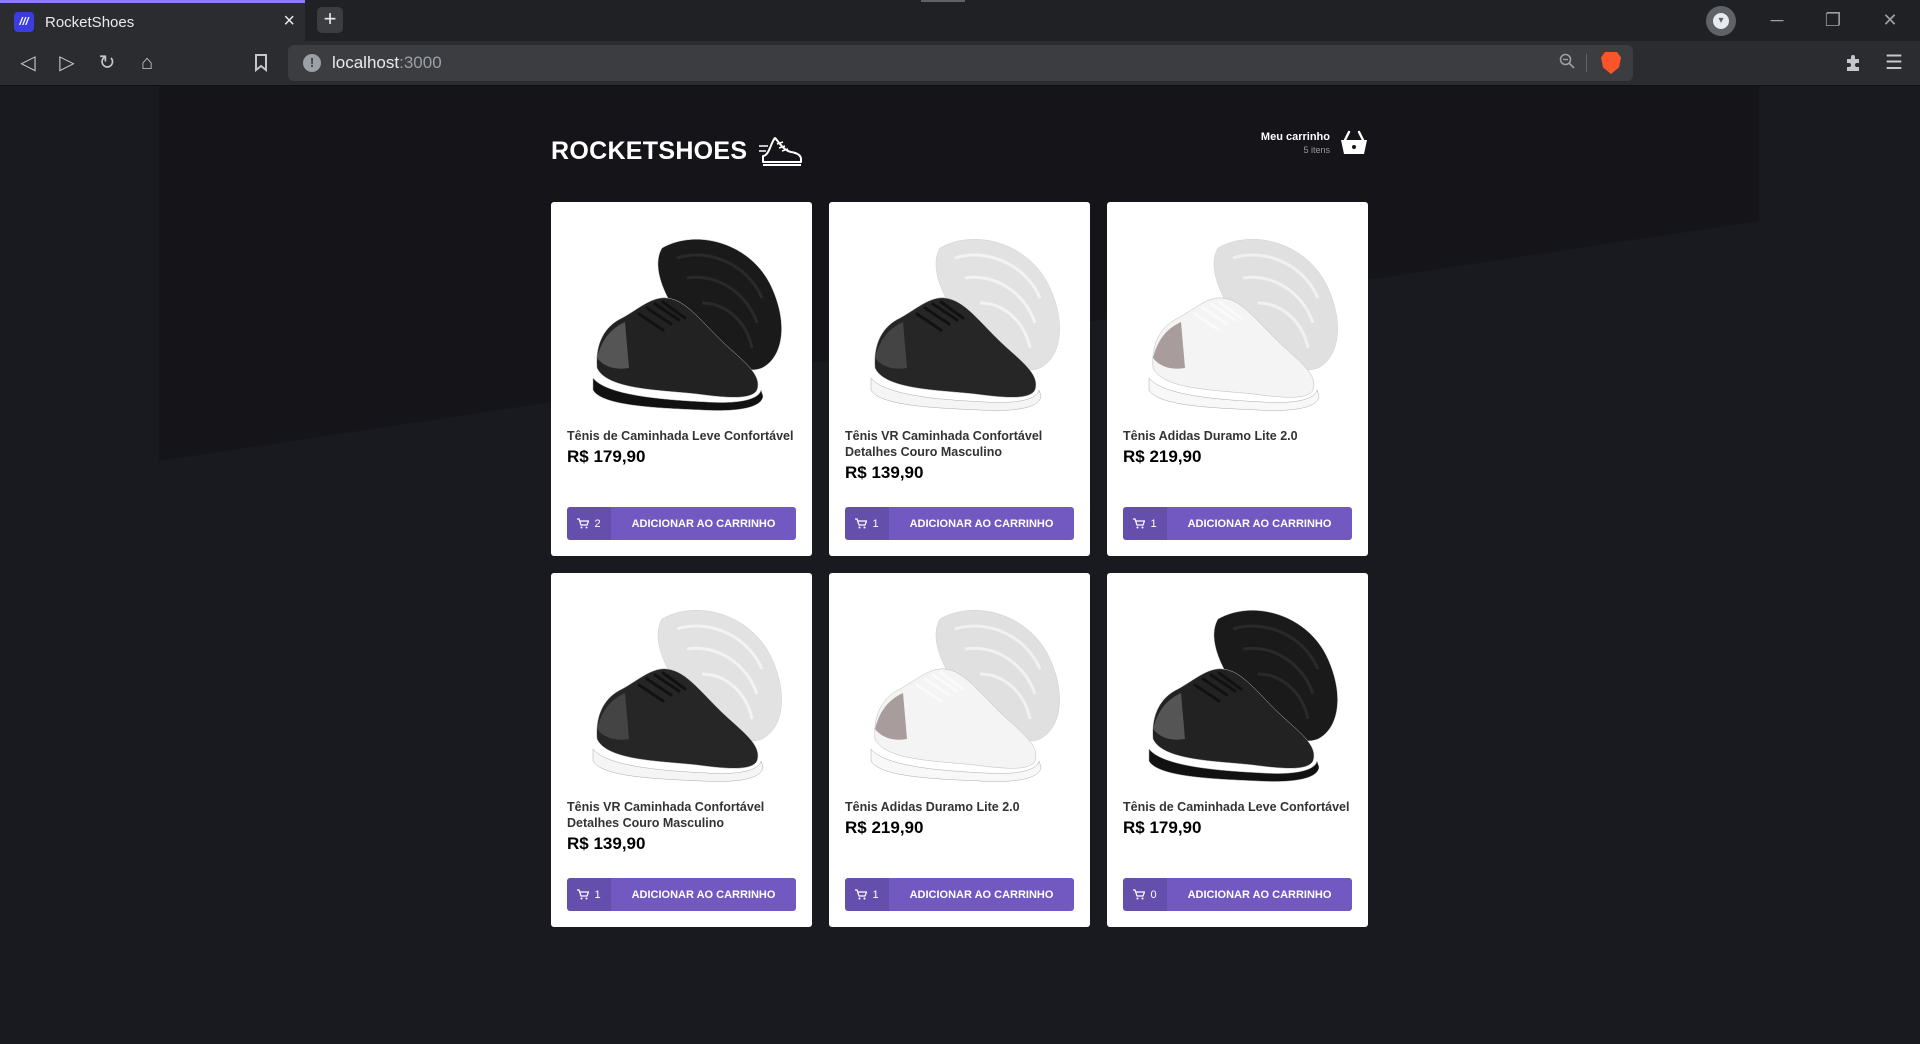  Describe the element at coordinates (1153, 894) in the screenshot. I see `cart-quantity-value: 0` at that location.